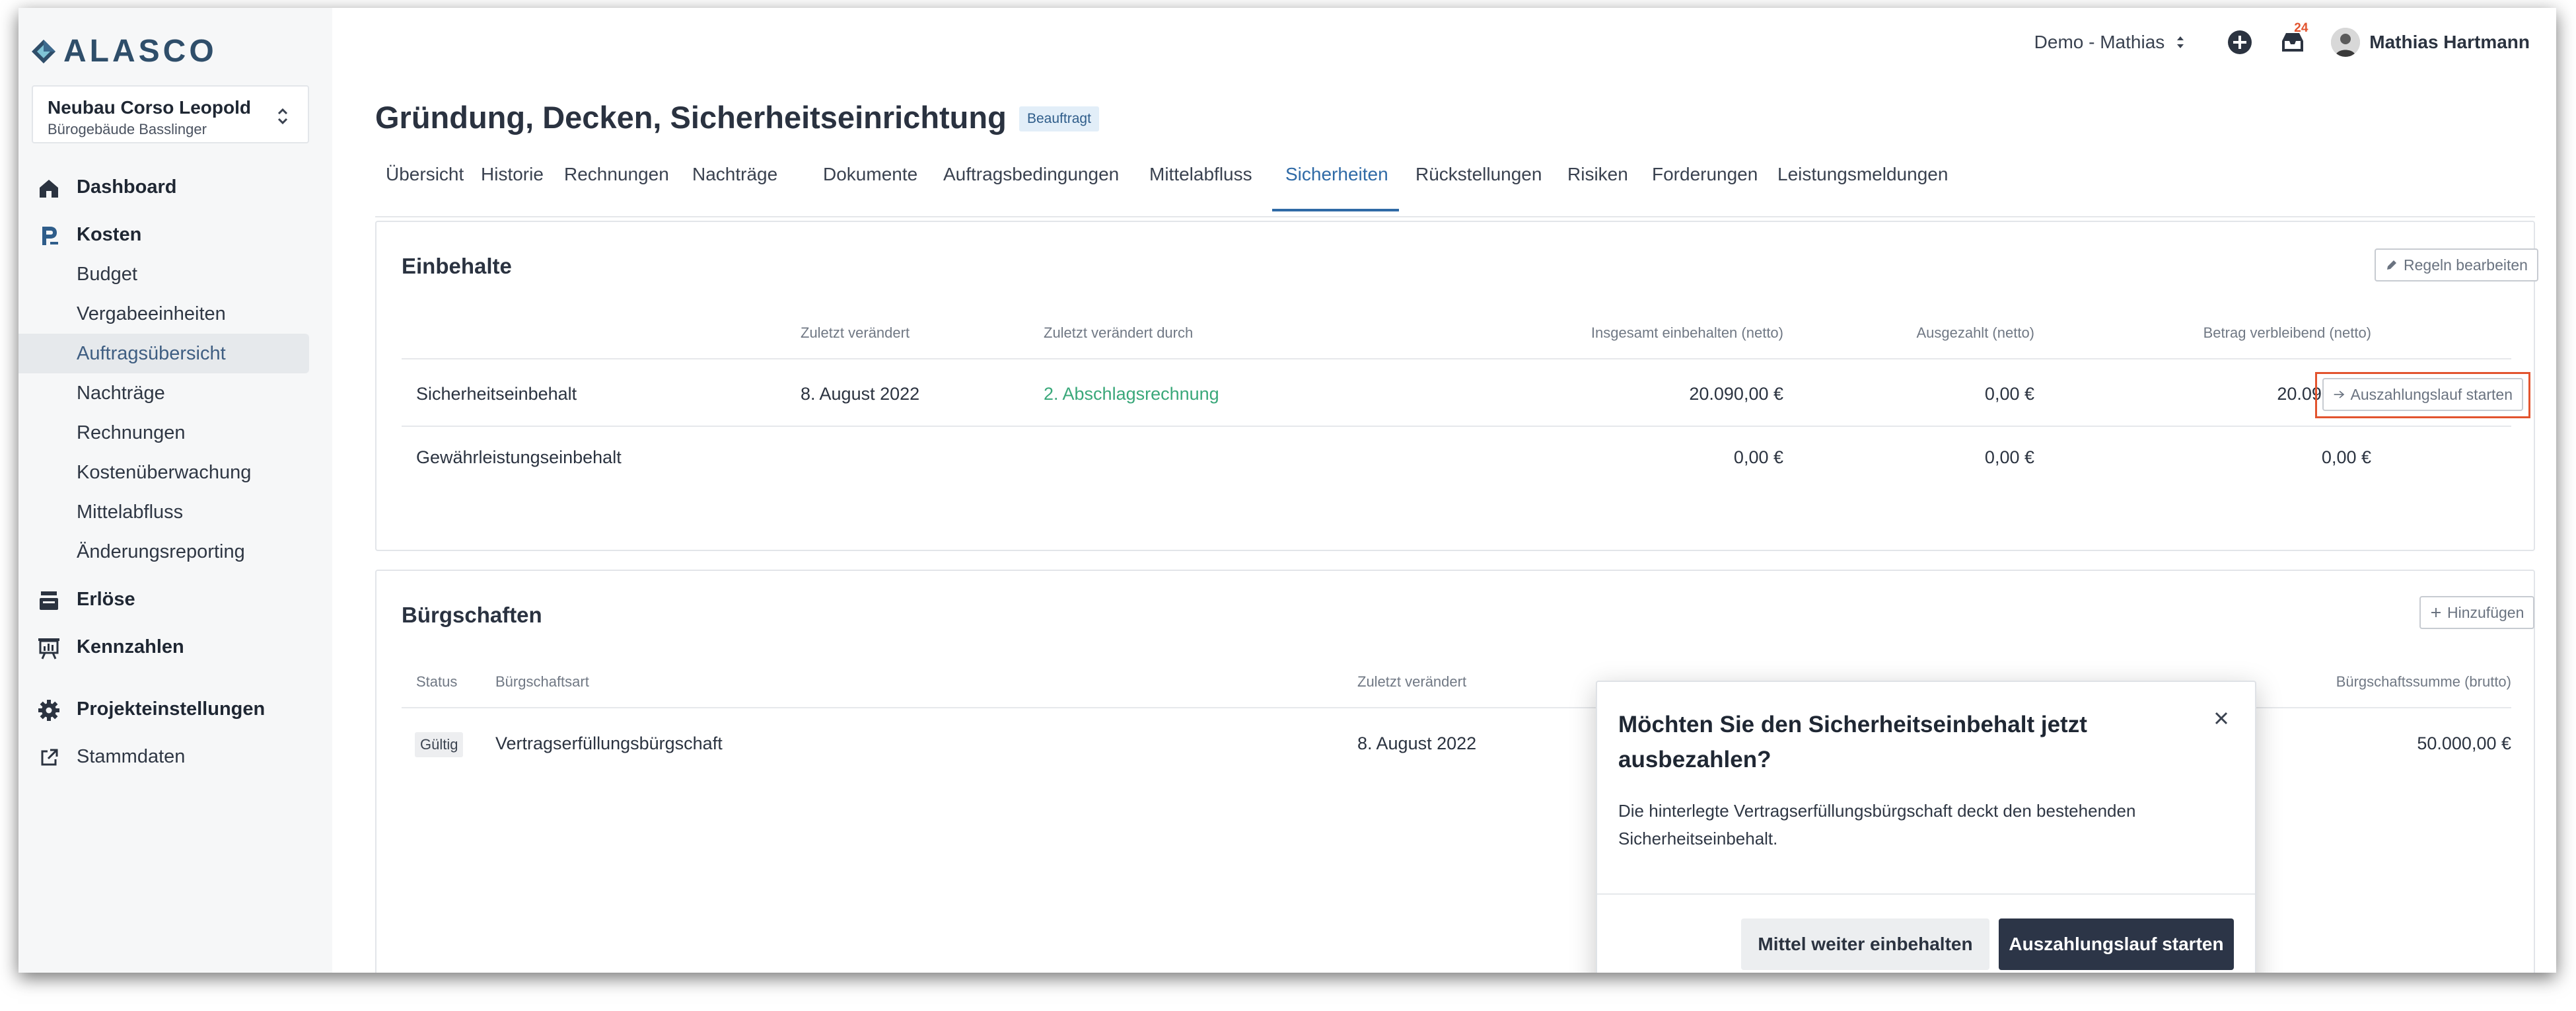 The image size is (2576, 1011). I want to click on tab-leistungsmeldungen: Leistungsmeldungen, so click(1862, 183).